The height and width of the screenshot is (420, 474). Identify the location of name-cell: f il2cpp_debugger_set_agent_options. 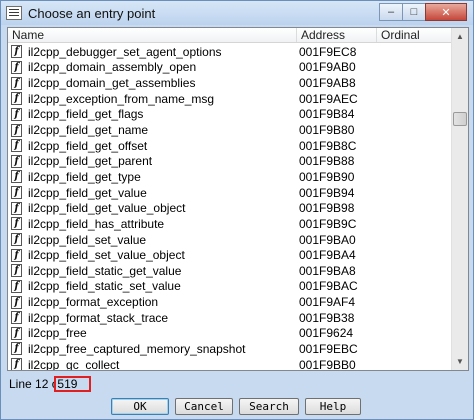
(152, 52).